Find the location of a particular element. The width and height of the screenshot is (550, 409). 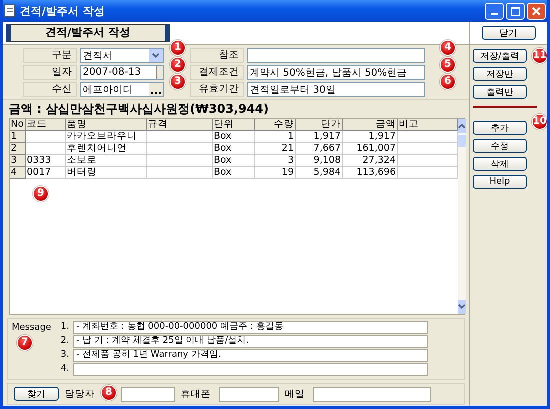

input-field: 계약시 50%현금, 납품시 50%현금 is located at coordinates (336, 72).